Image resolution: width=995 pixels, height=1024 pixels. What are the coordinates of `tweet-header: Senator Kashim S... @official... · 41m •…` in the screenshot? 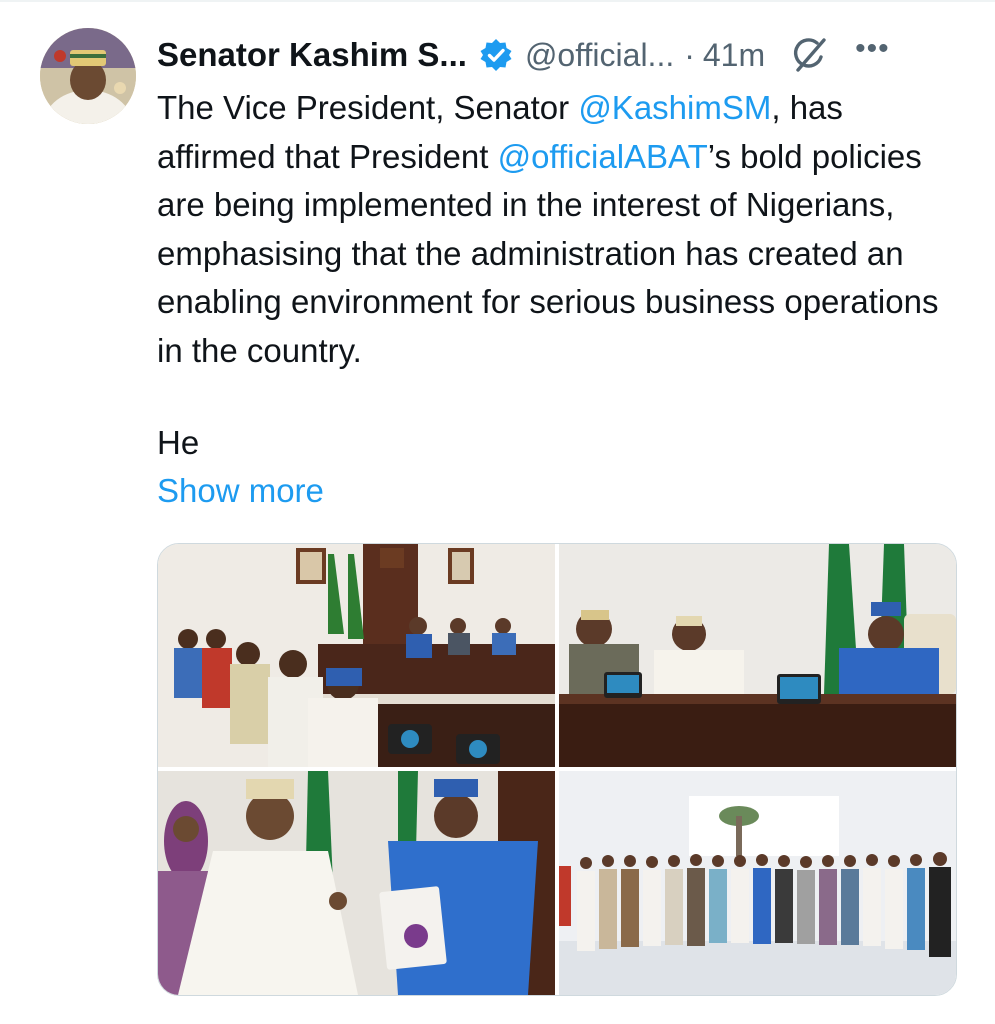 It's located at (561, 55).